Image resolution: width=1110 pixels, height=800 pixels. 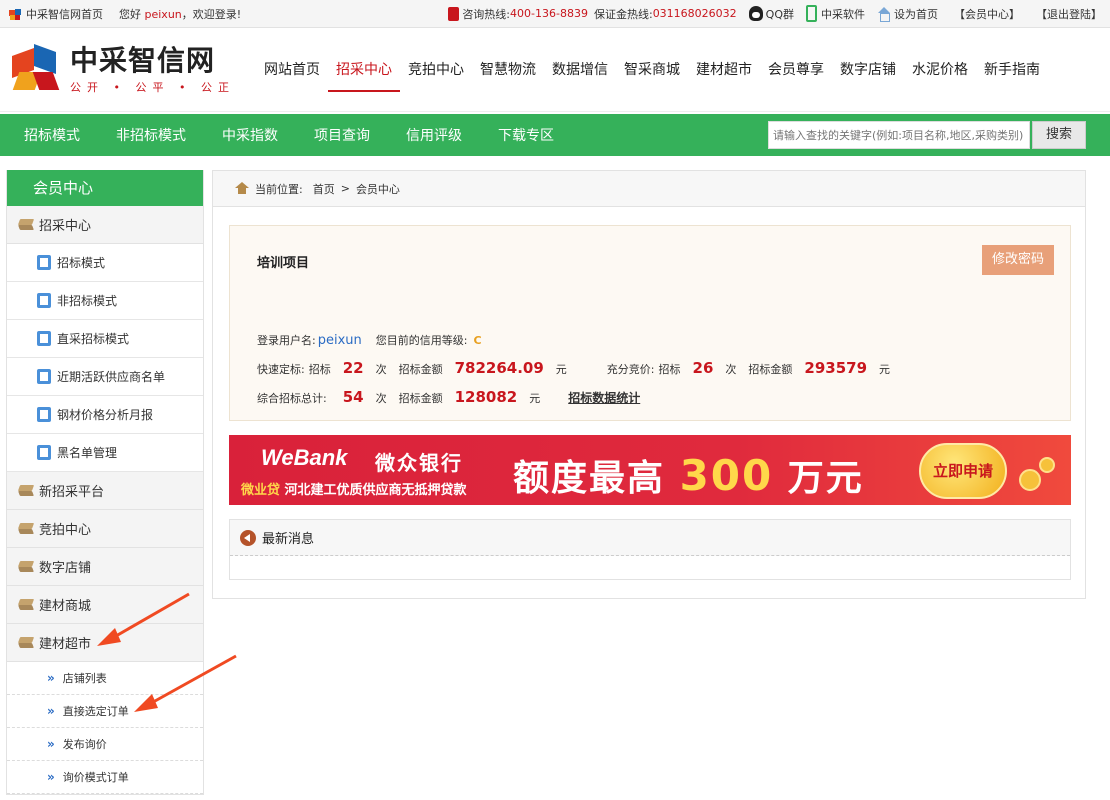 What do you see at coordinates (211, 14) in the screenshot?
I see `greeting-suffix: ，欢迎登录!` at bounding box center [211, 14].